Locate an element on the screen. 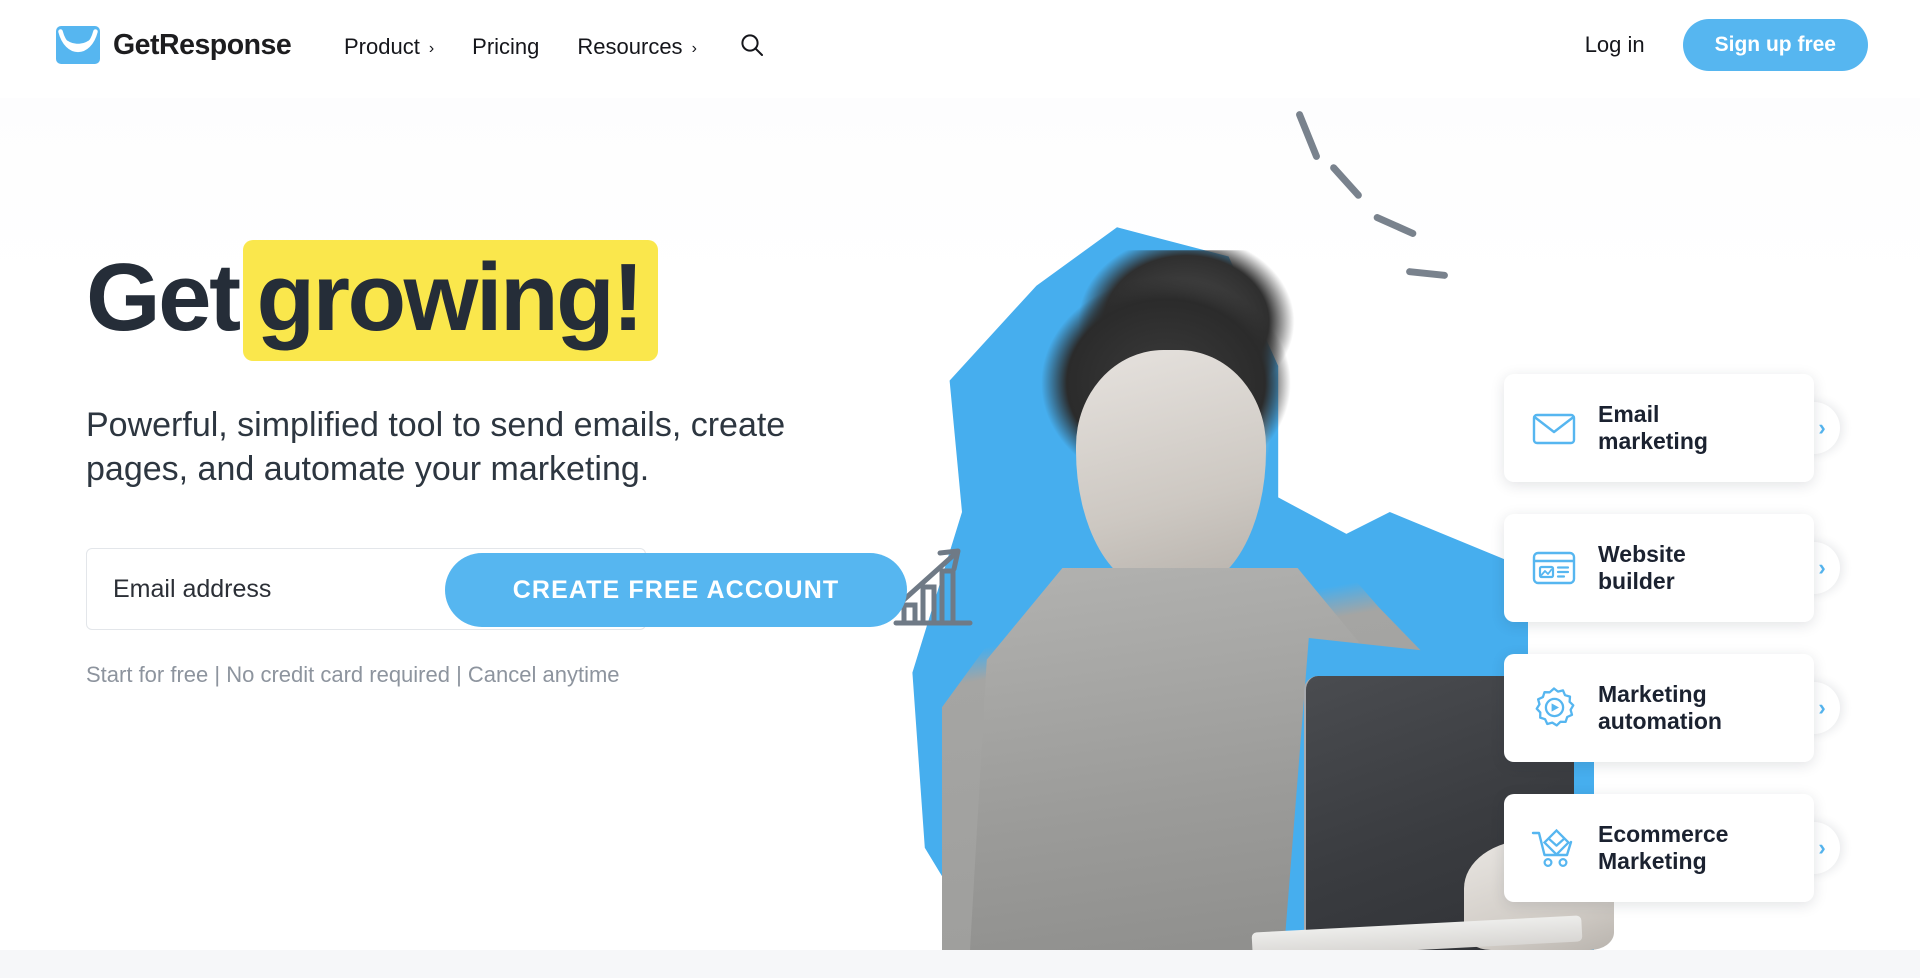  nav-item-pricing-label: Pricing is located at coordinates (506, 46).